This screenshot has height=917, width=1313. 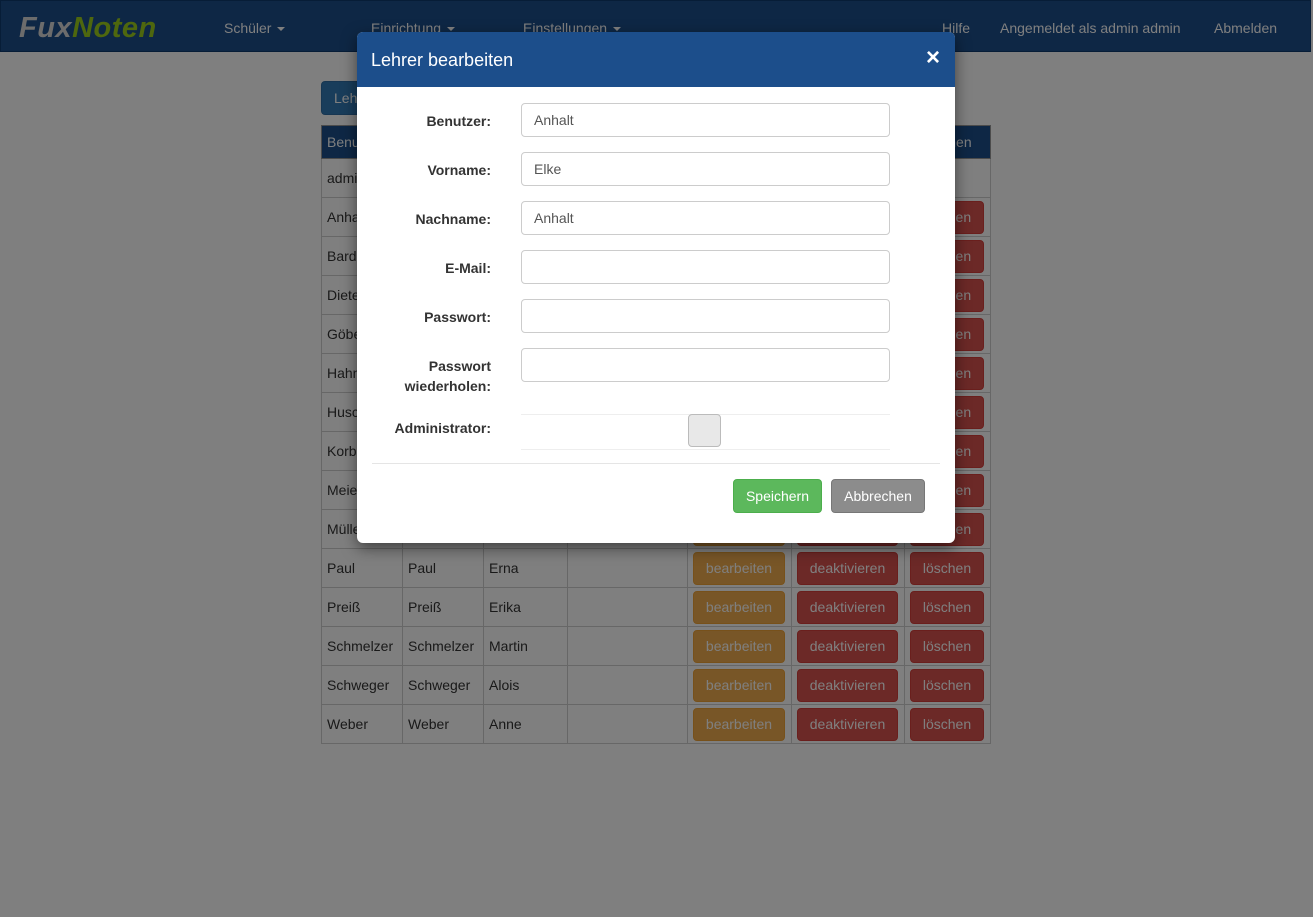 What do you see at coordinates (704, 430) in the screenshot?
I see `admin-toggle-knob` at bounding box center [704, 430].